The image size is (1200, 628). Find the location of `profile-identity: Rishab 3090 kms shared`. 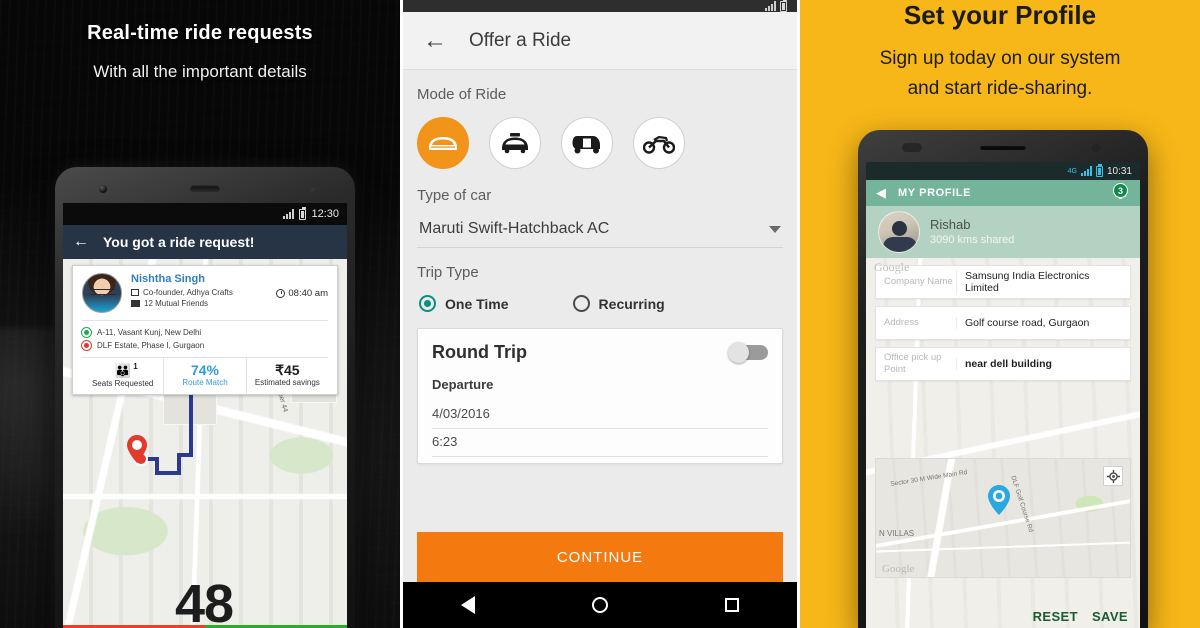

profile-identity: Rishab 3090 kms shared is located at coordinates (972, 232).